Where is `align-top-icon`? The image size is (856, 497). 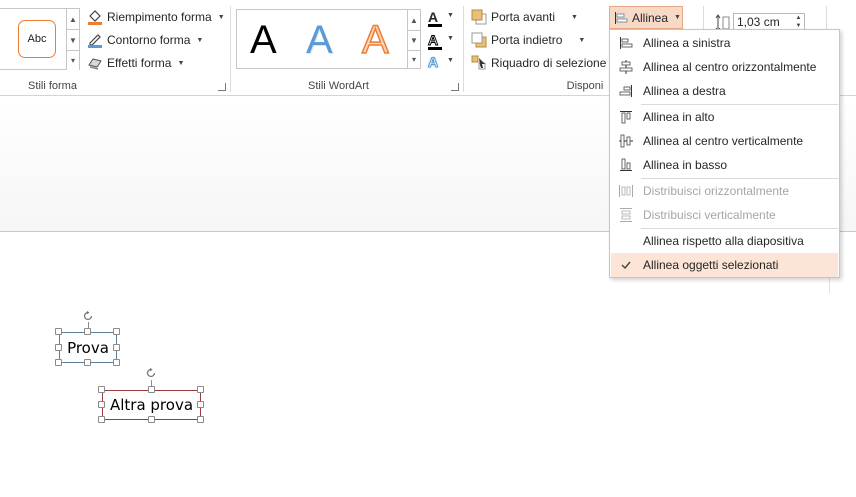
align-top-icon is located at coordinates (626, 117).